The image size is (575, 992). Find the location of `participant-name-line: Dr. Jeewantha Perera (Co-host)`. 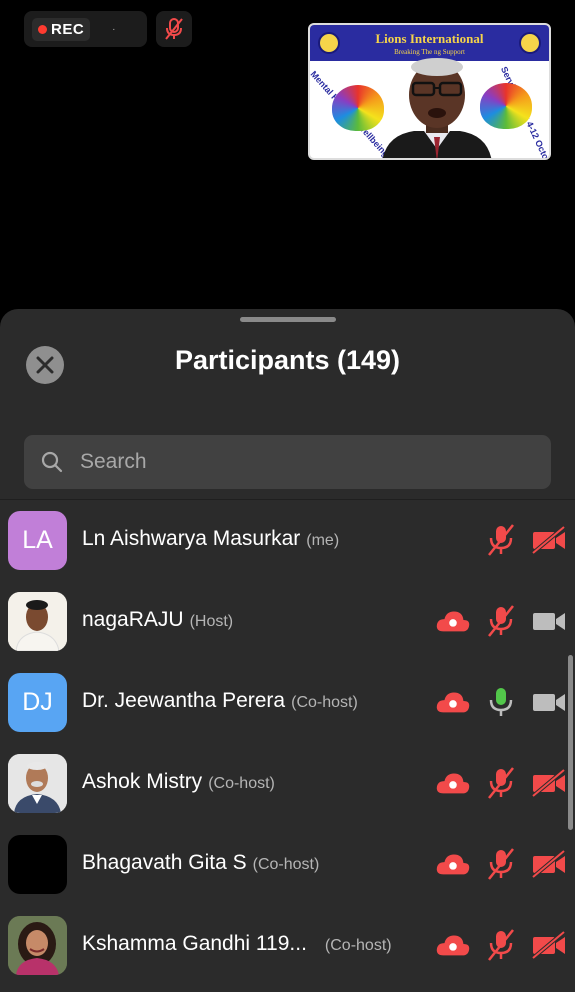

participant-name-line: Dr. Jeewantha Perera (Co-host) is located at coordinates (220, 701).